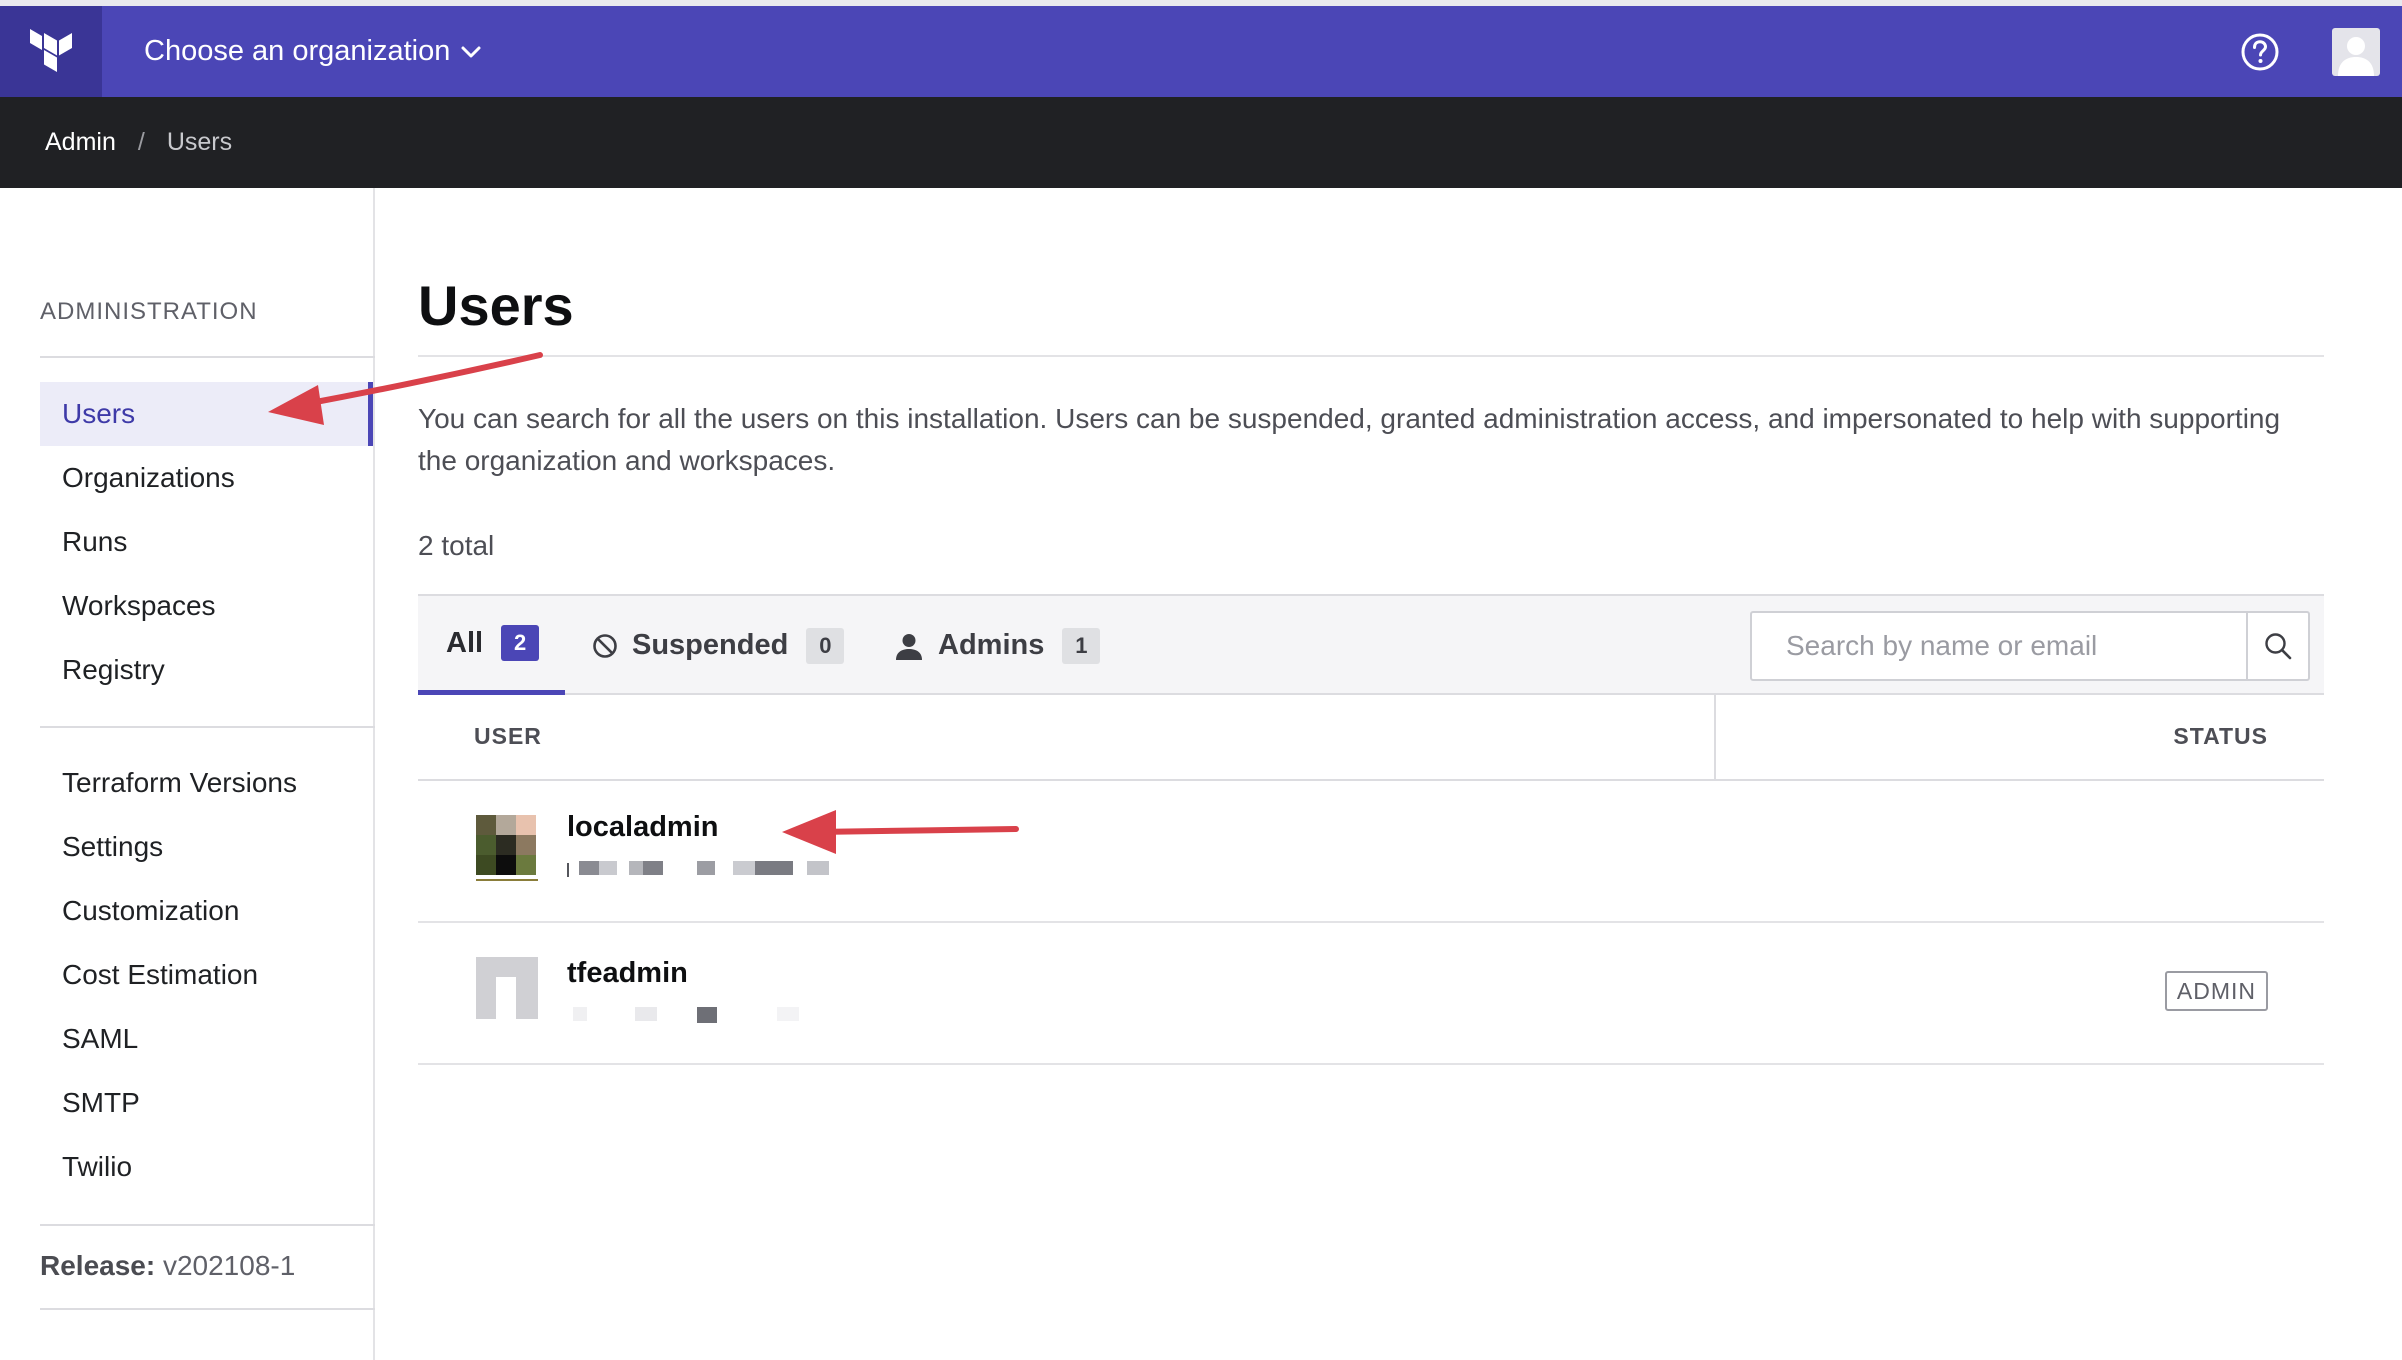  Describe the element at coordinates (206, 478) in the screenshot. I see `sidebar-item-organizations: Organizations` at that location.